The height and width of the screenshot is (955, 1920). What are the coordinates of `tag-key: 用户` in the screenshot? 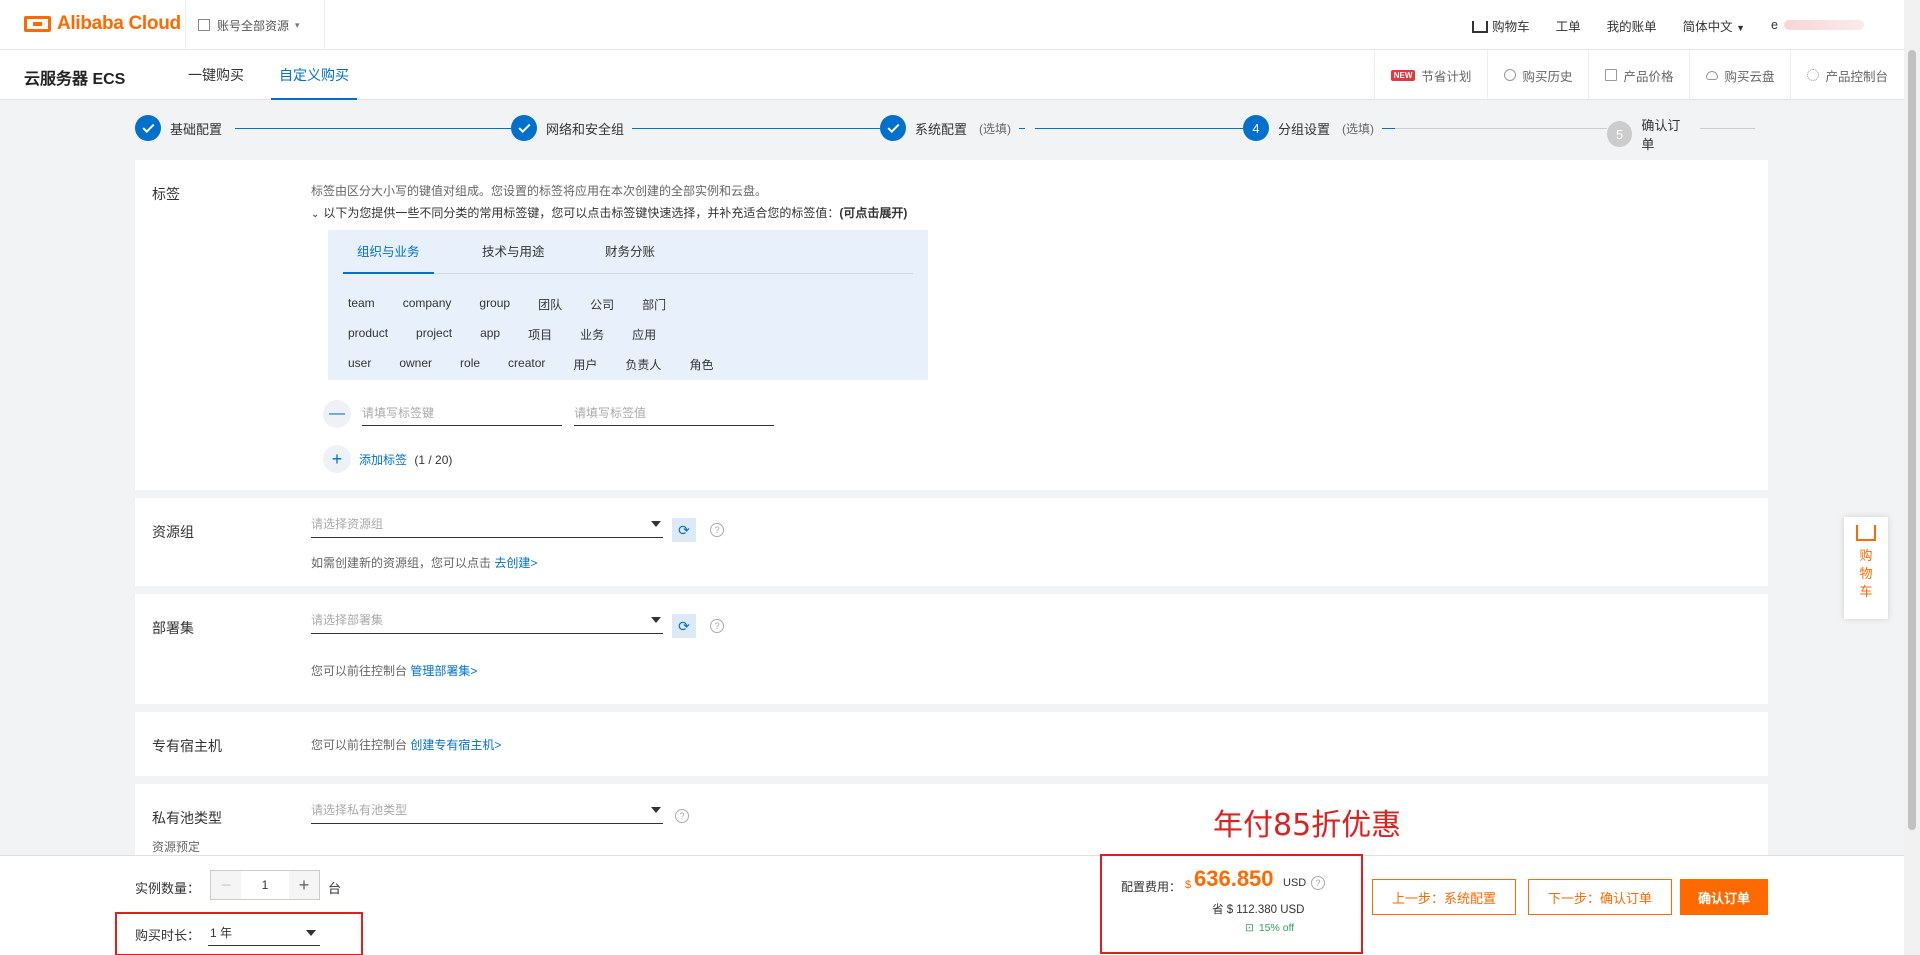 It's located at (585, 364).